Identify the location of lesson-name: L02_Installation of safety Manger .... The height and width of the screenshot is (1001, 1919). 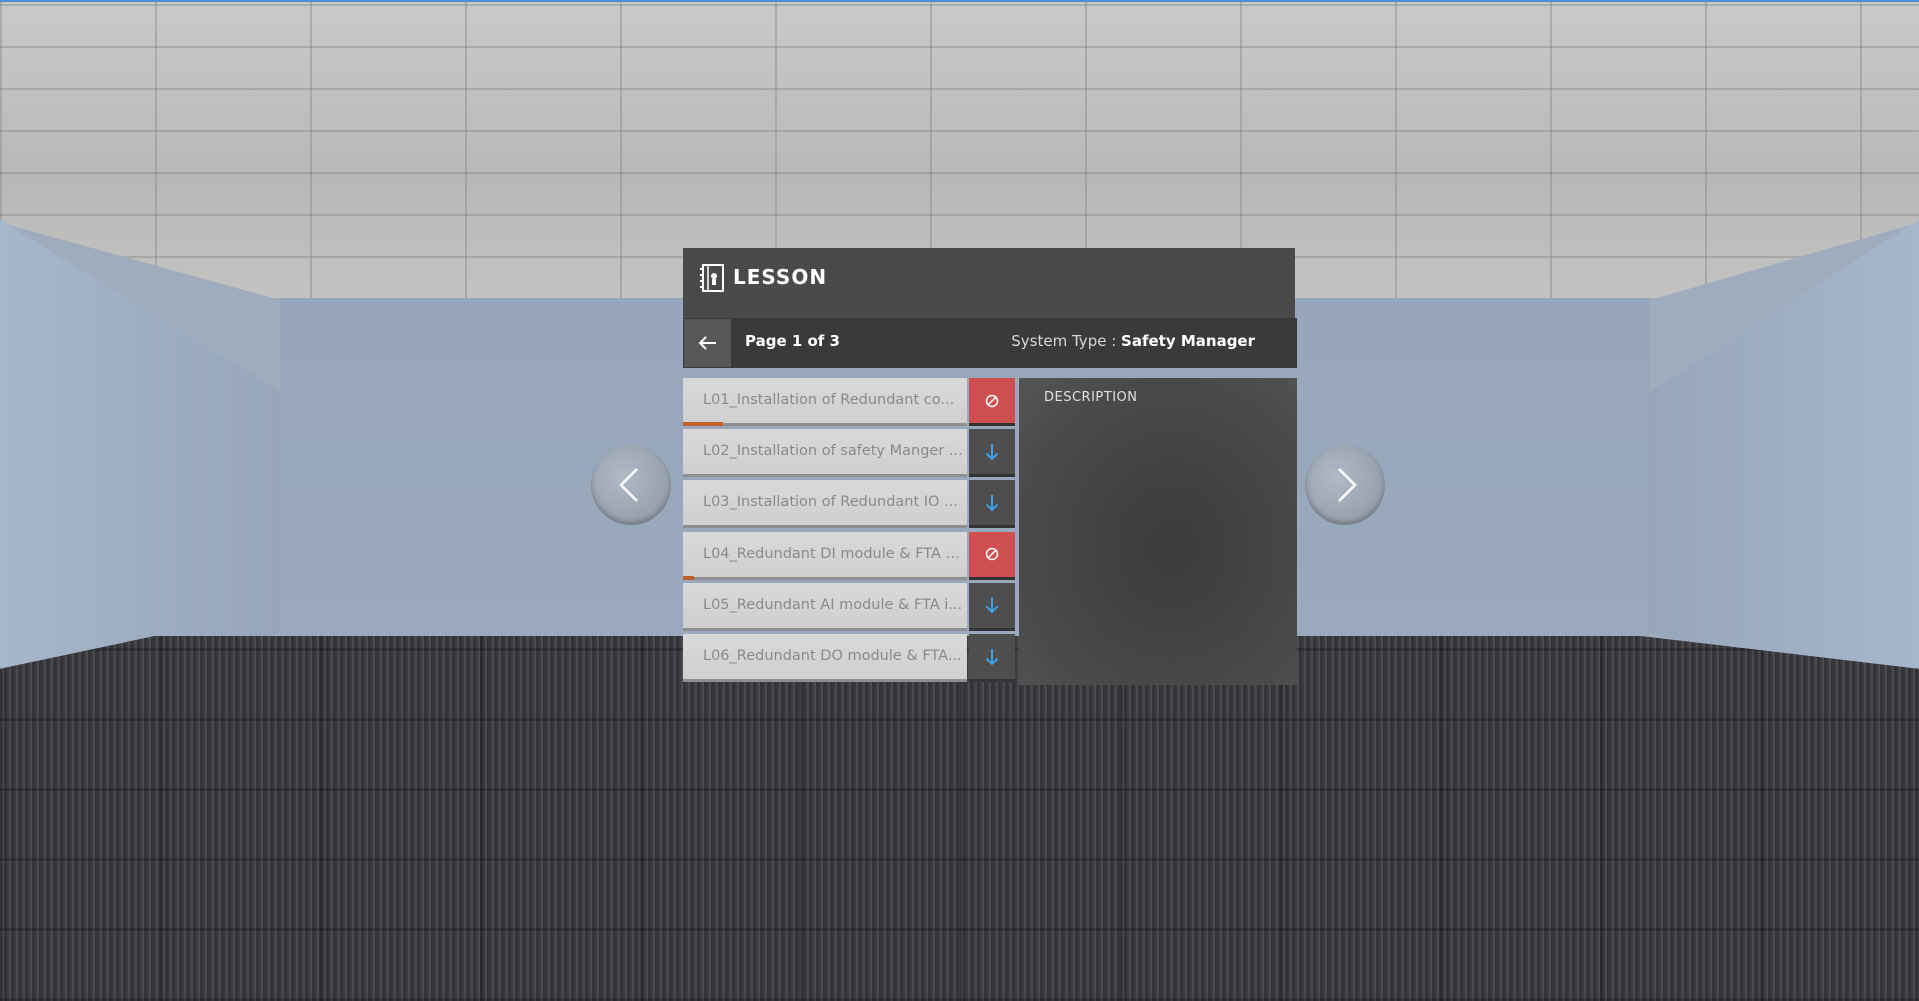
(825, 453).